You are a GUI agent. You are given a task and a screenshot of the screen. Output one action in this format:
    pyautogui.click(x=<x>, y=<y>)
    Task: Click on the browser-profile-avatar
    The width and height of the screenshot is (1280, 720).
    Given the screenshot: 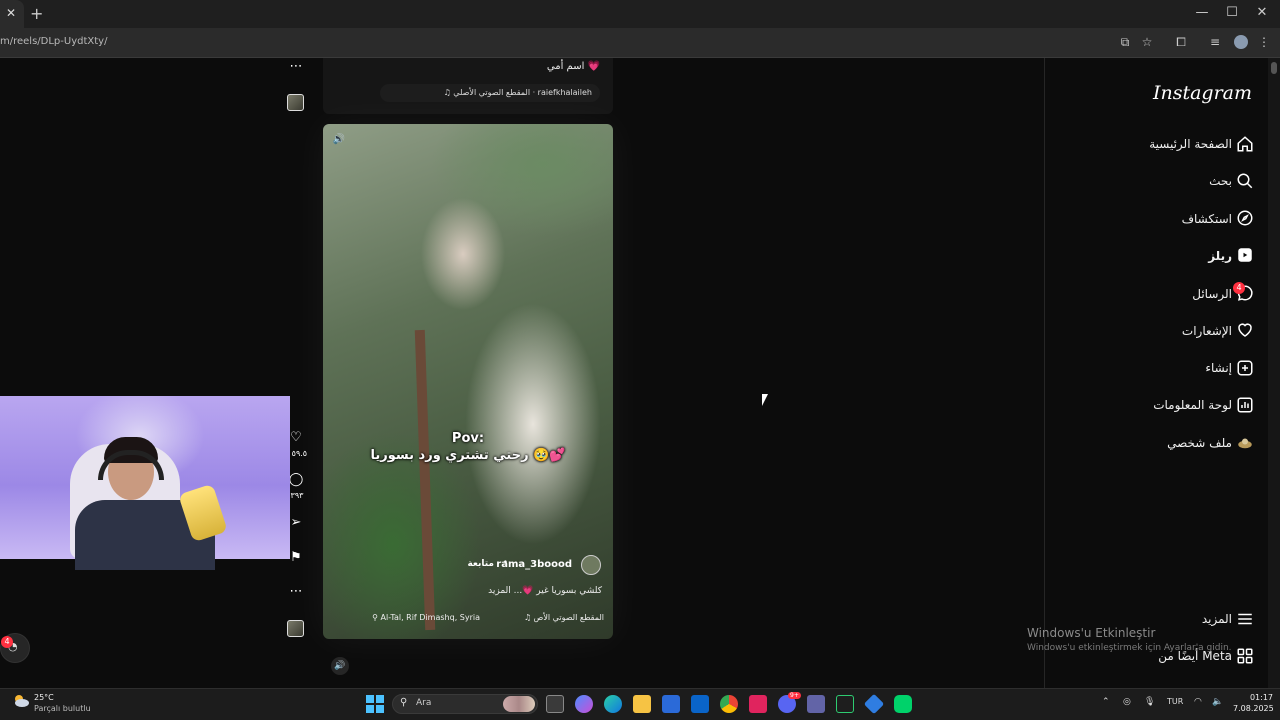 What is the action you would take?
    pyautogui.click(x=1241, y=42)
    